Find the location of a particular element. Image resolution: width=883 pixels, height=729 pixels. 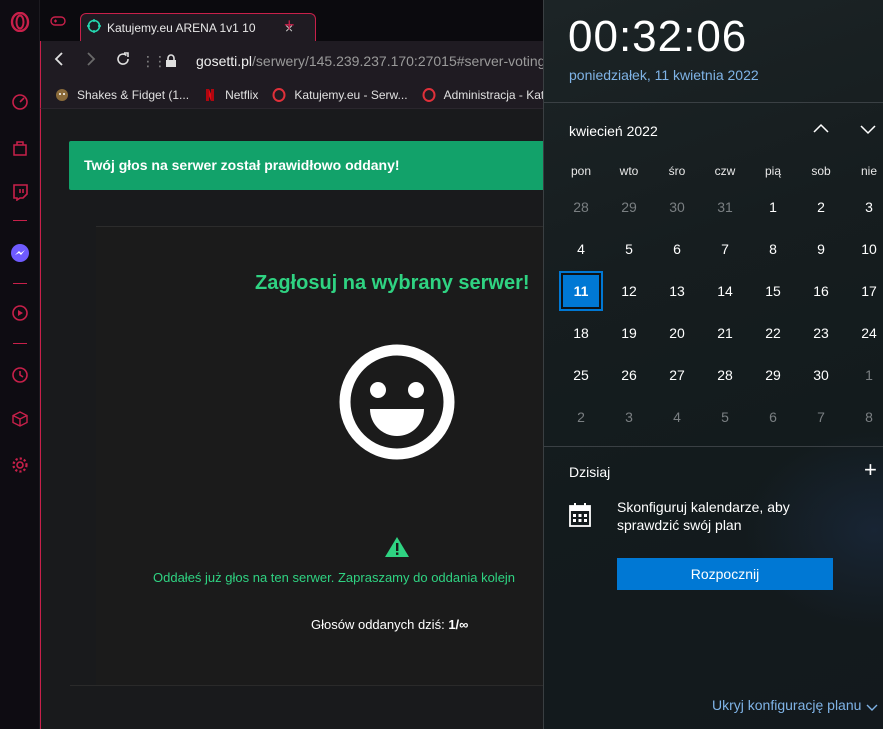

extensions-cube-icon is located at coordinates (20, 419).